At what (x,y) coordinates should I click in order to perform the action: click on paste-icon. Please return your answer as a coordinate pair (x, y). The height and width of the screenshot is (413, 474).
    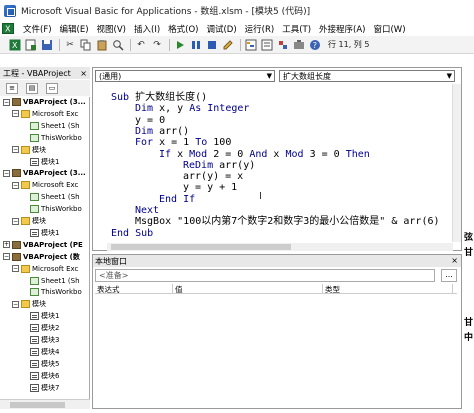
    Looking at the image, I should click on (102, 45).